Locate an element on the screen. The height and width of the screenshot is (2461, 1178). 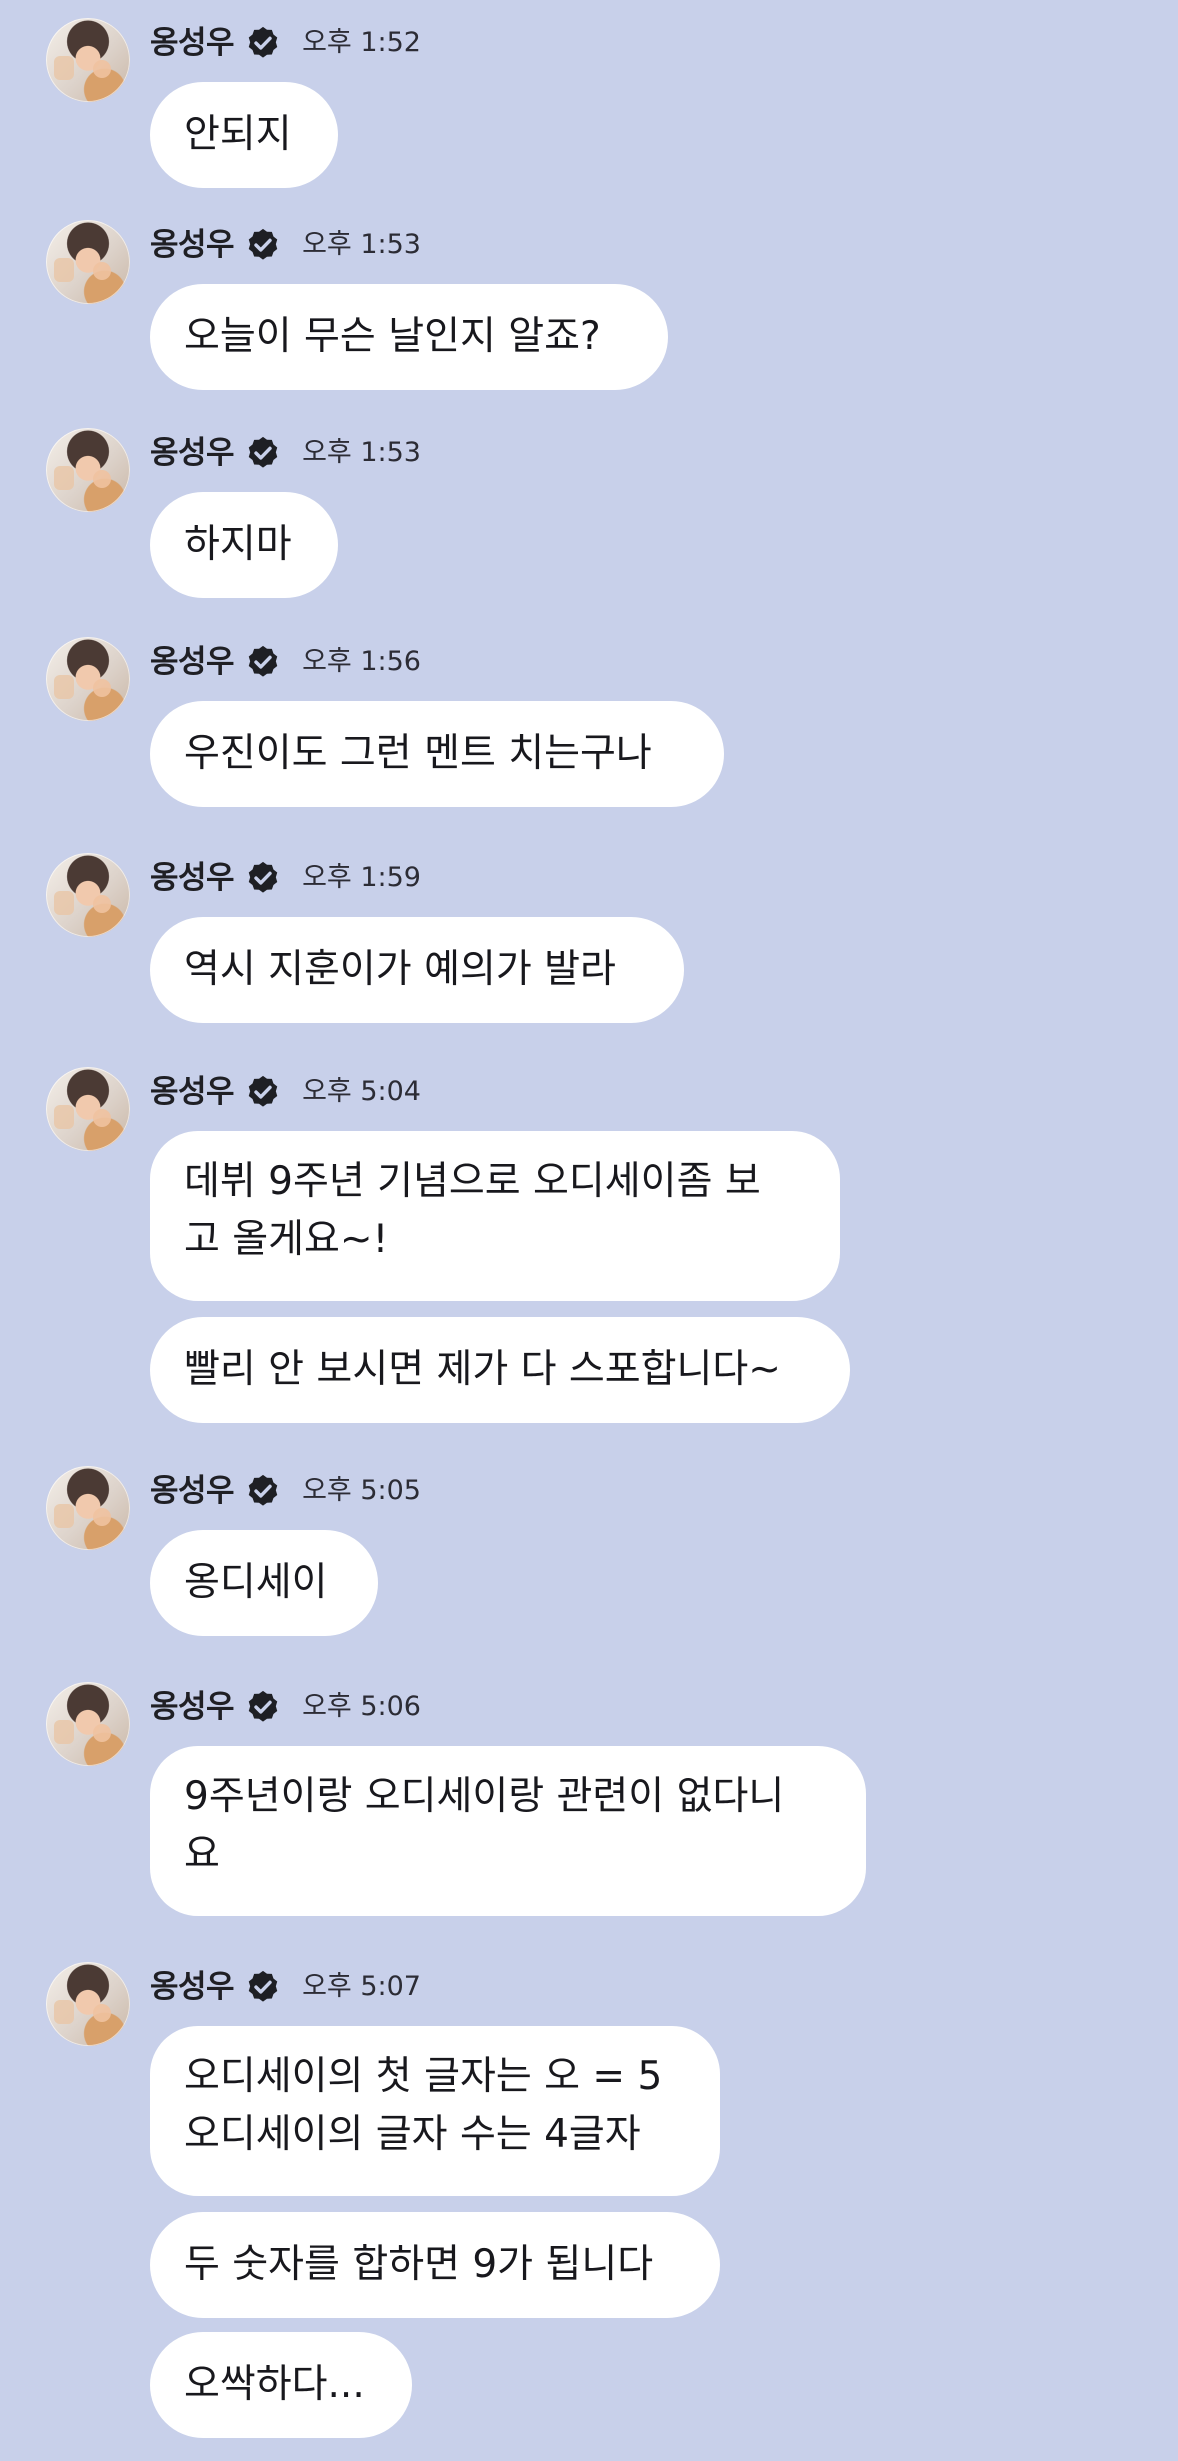
message-header: 옹성우 오후 1:52 is located at coordinates (285, 43).